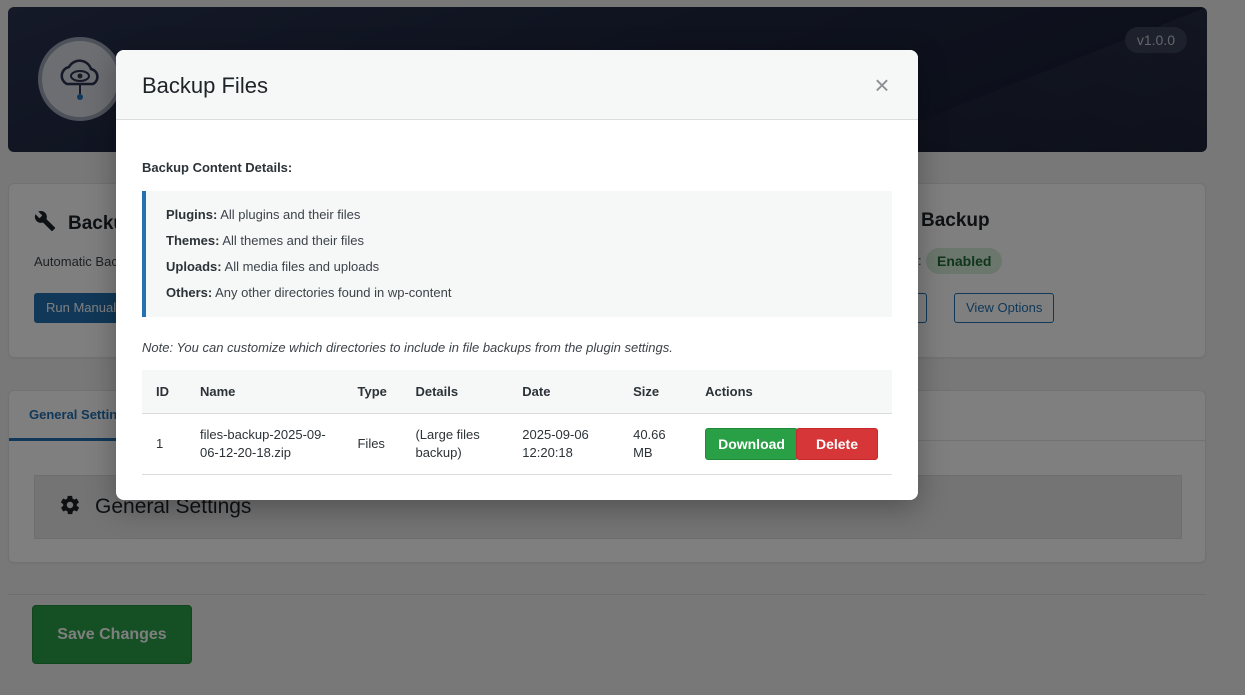  I want to click on cell-details-line: backup), so click(438, 452).